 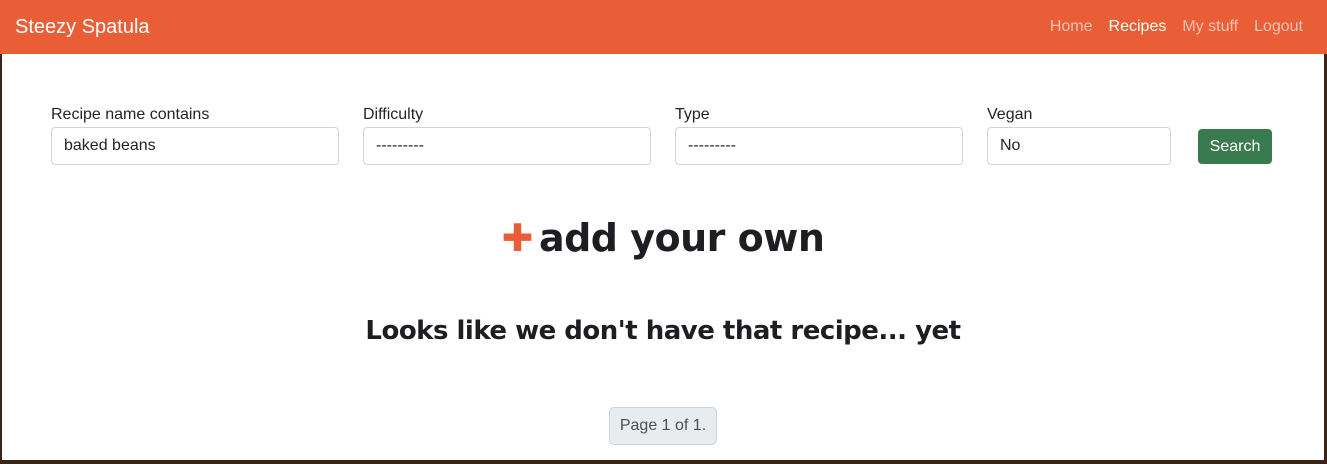 What do you see at coordinates (1210, 27) in the screenshot?
I see `nav-my-stuff-link: My stuff` at bounding box center [1210, 27].